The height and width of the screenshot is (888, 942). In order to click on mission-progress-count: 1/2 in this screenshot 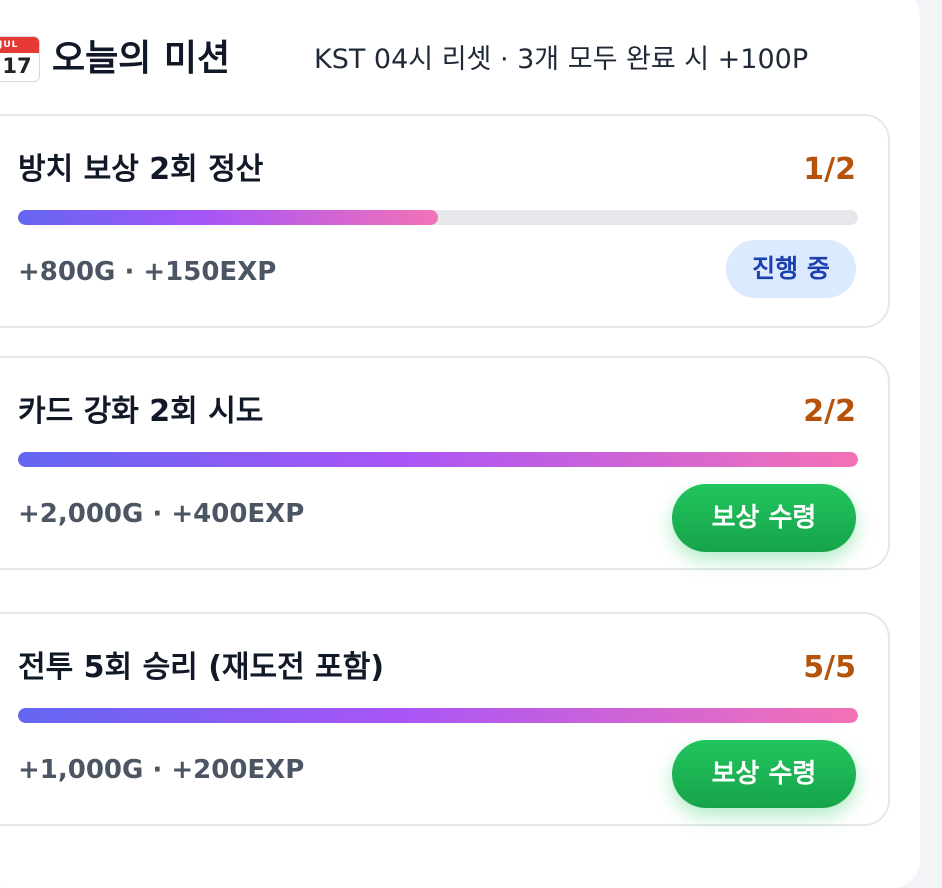, I will do `click(829, 169)`.